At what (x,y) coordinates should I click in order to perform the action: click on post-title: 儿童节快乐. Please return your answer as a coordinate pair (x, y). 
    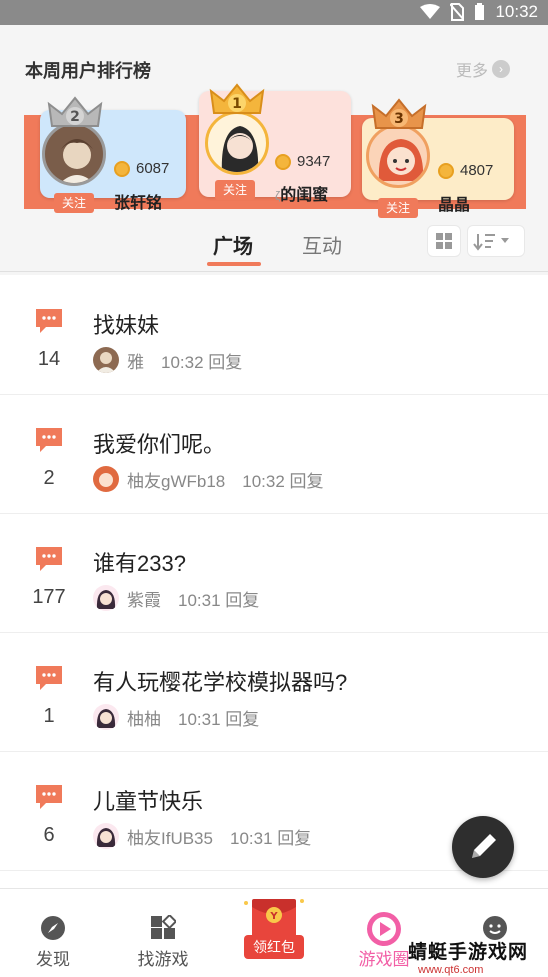
    Looking at the image, I should click on (148, 800).